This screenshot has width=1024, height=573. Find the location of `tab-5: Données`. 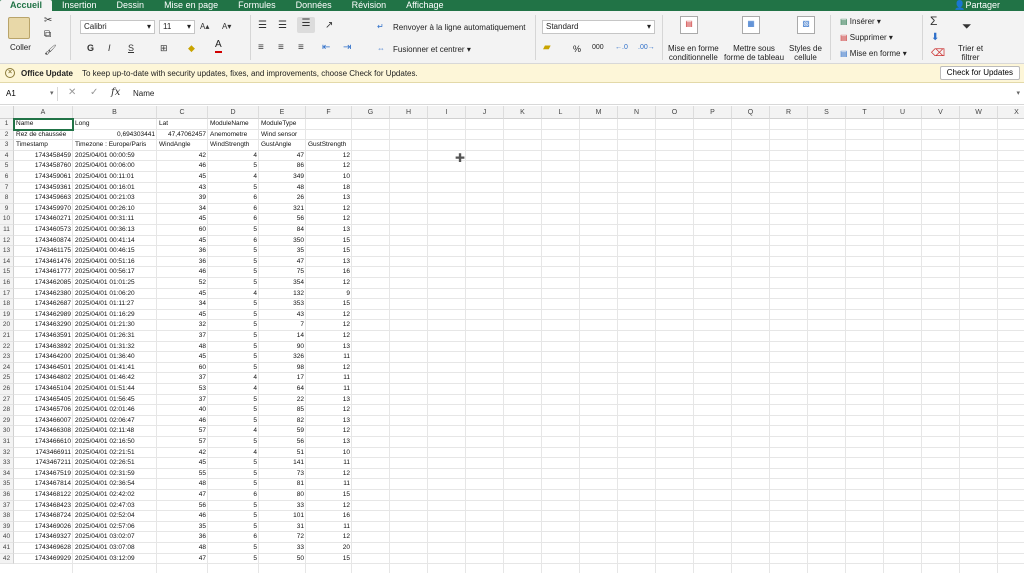

tab-5: Données is located at coordinates (314, 5).